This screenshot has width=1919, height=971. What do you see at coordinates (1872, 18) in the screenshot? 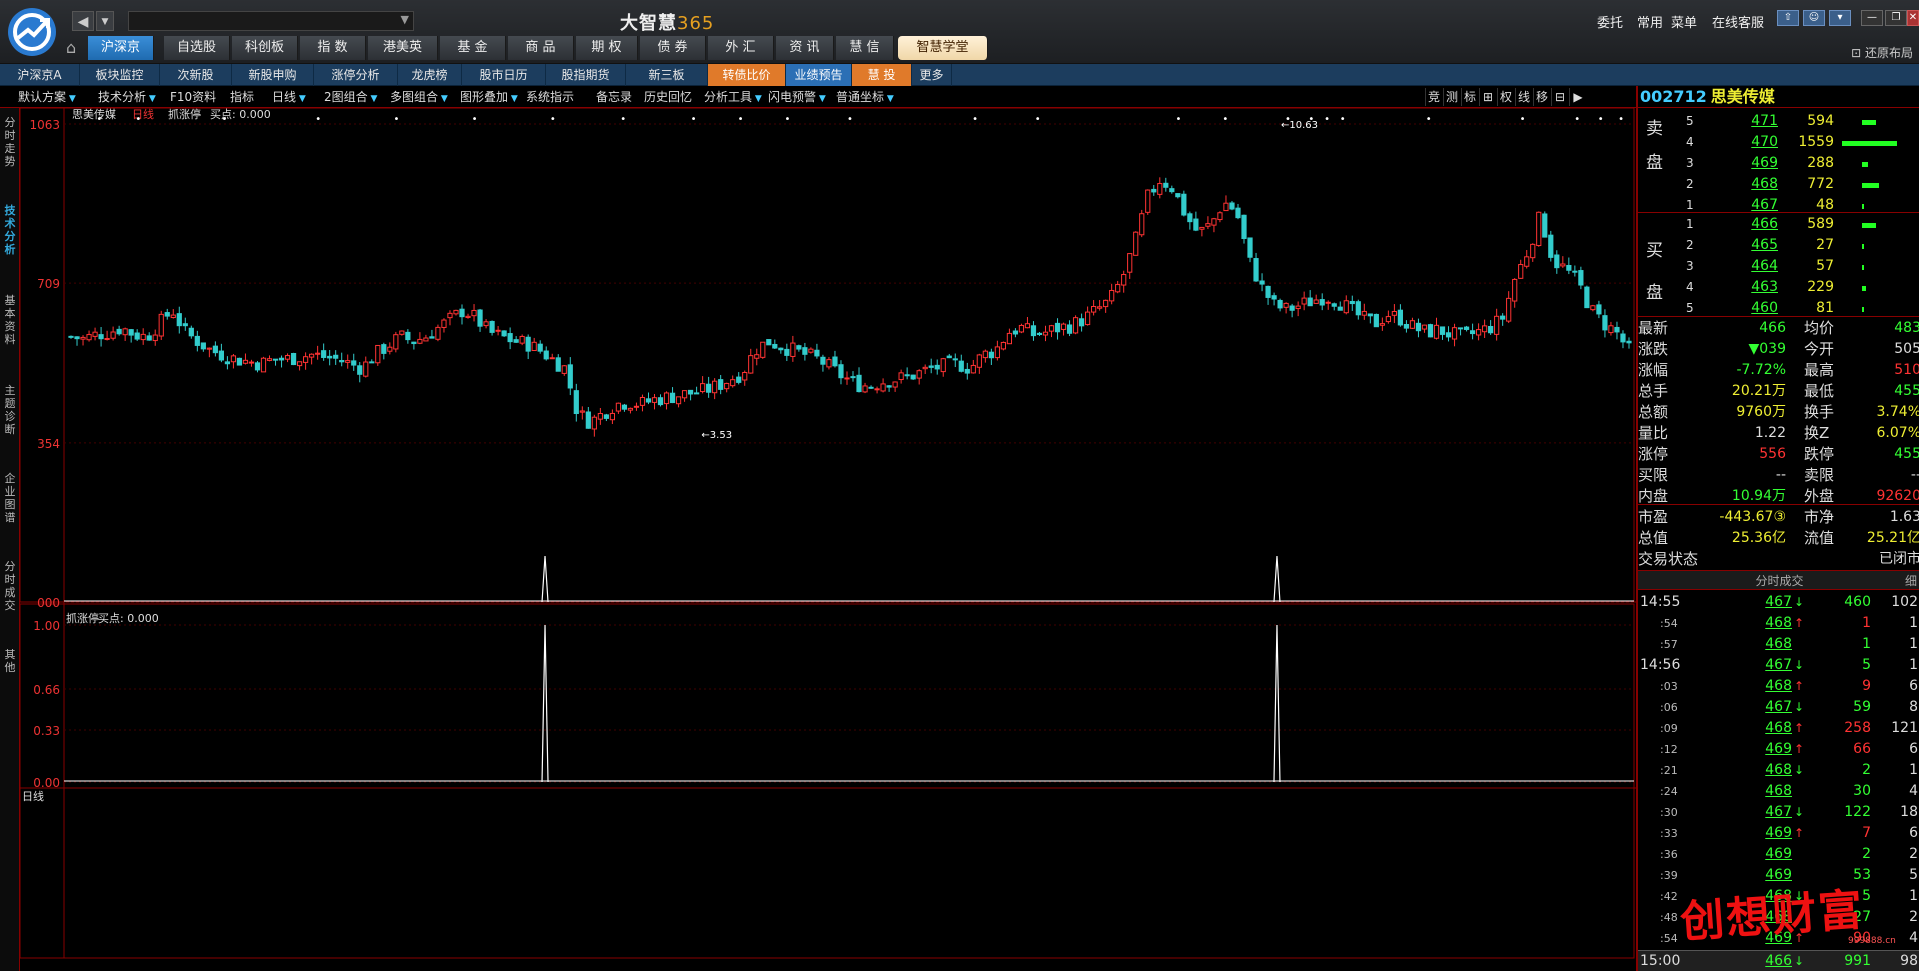
I see `minimize-button: —` at bounding box center [1872, 18].